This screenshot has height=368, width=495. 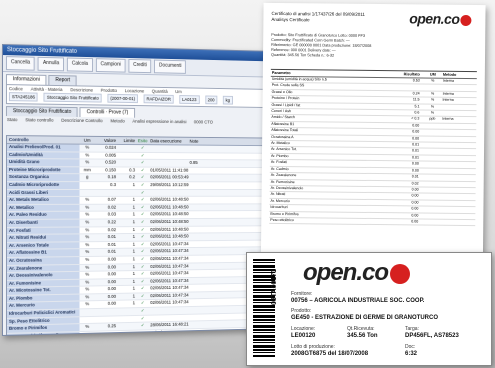 What do you see at coordinates (43, 268) in the screenshot?
I see `table-cell: Ar. Zearalenone` at bounding box center [43, 268].